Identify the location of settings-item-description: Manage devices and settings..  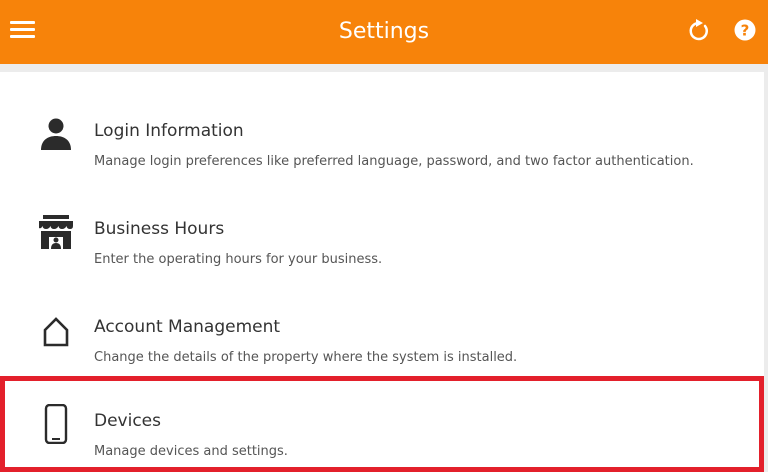
(191, 451).